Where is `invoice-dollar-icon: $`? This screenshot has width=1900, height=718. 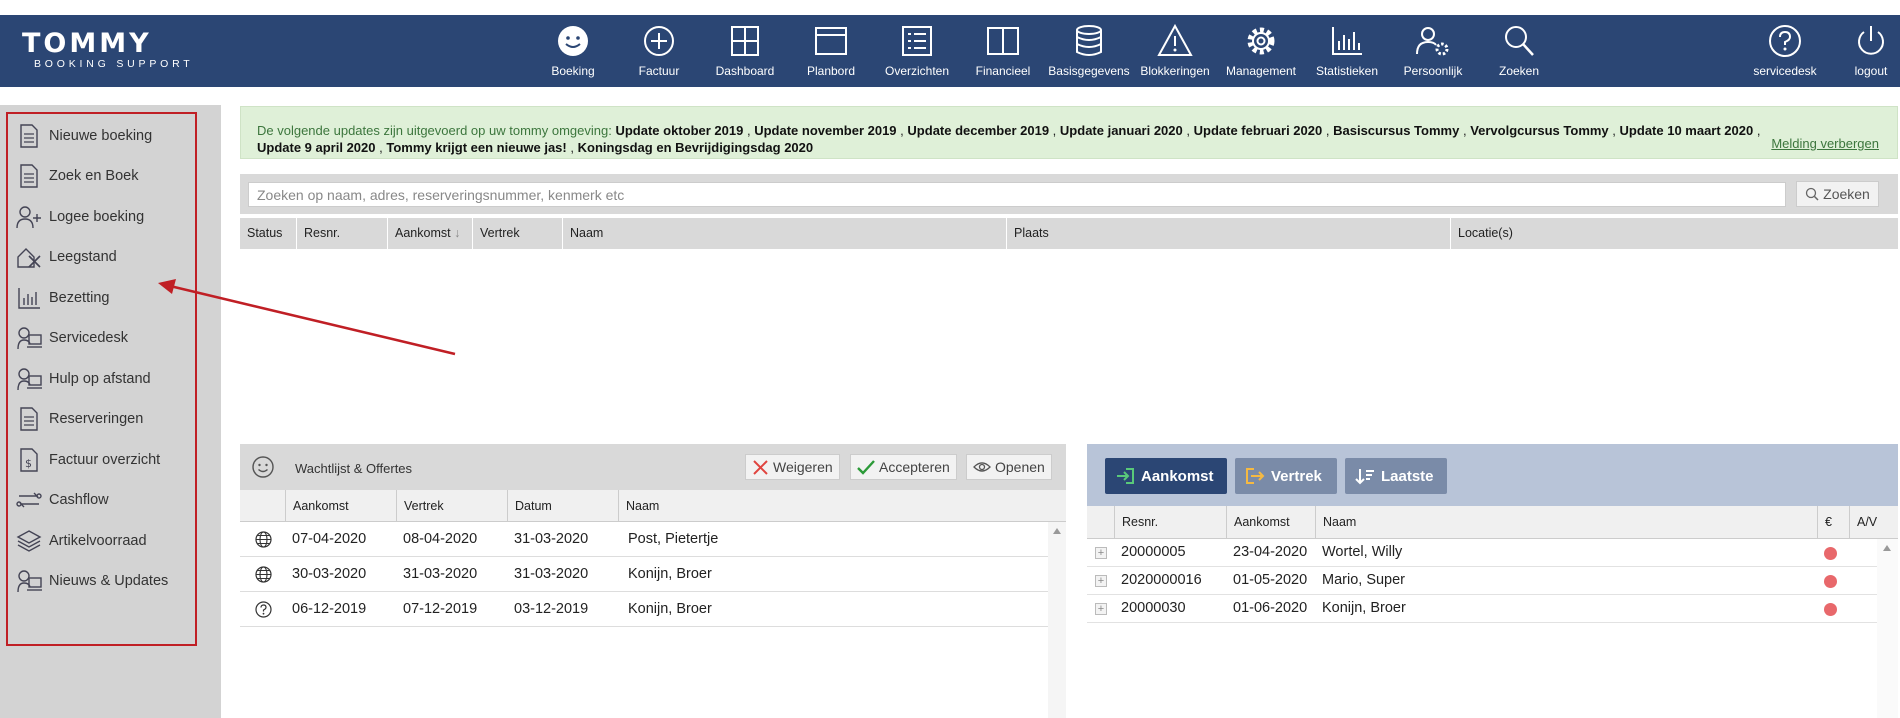
invoice-dollar-icon: $ is located at coordinates (29, 460).